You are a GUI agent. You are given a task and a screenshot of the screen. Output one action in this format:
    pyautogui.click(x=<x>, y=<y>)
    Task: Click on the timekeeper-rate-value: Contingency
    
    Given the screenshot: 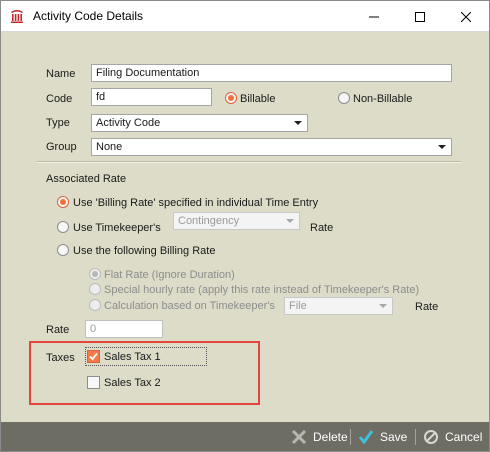 What is the action you would take?
    pyautogui.click(x=209, y=221)
    